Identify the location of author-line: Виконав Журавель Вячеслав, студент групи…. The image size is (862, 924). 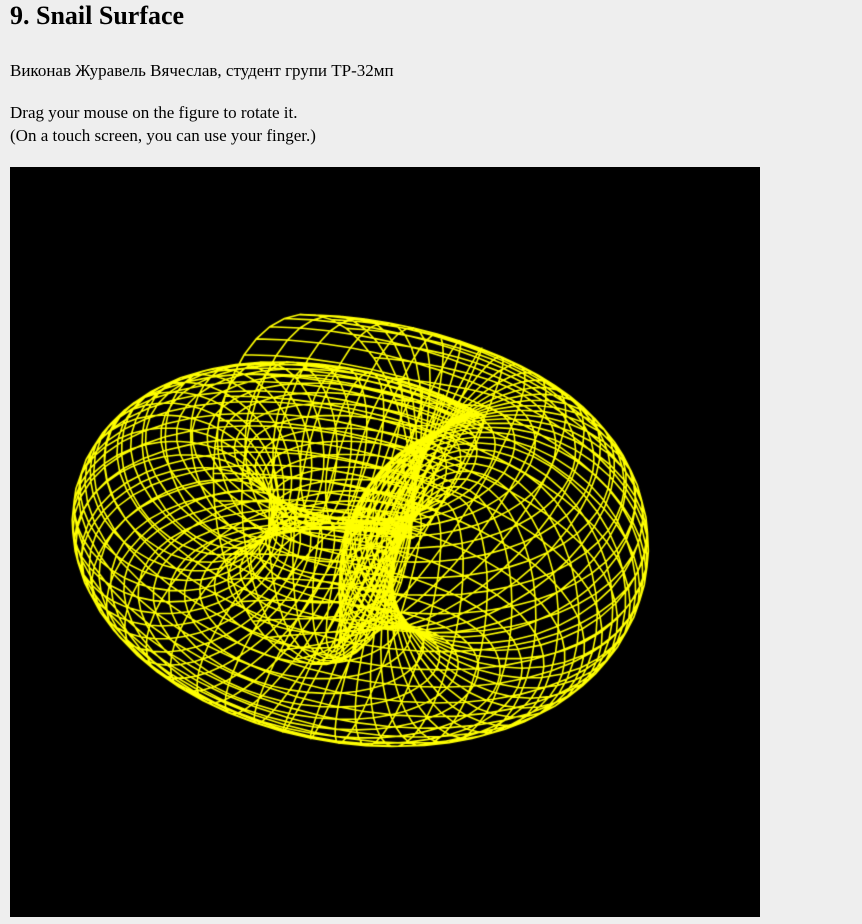
(202, 70).